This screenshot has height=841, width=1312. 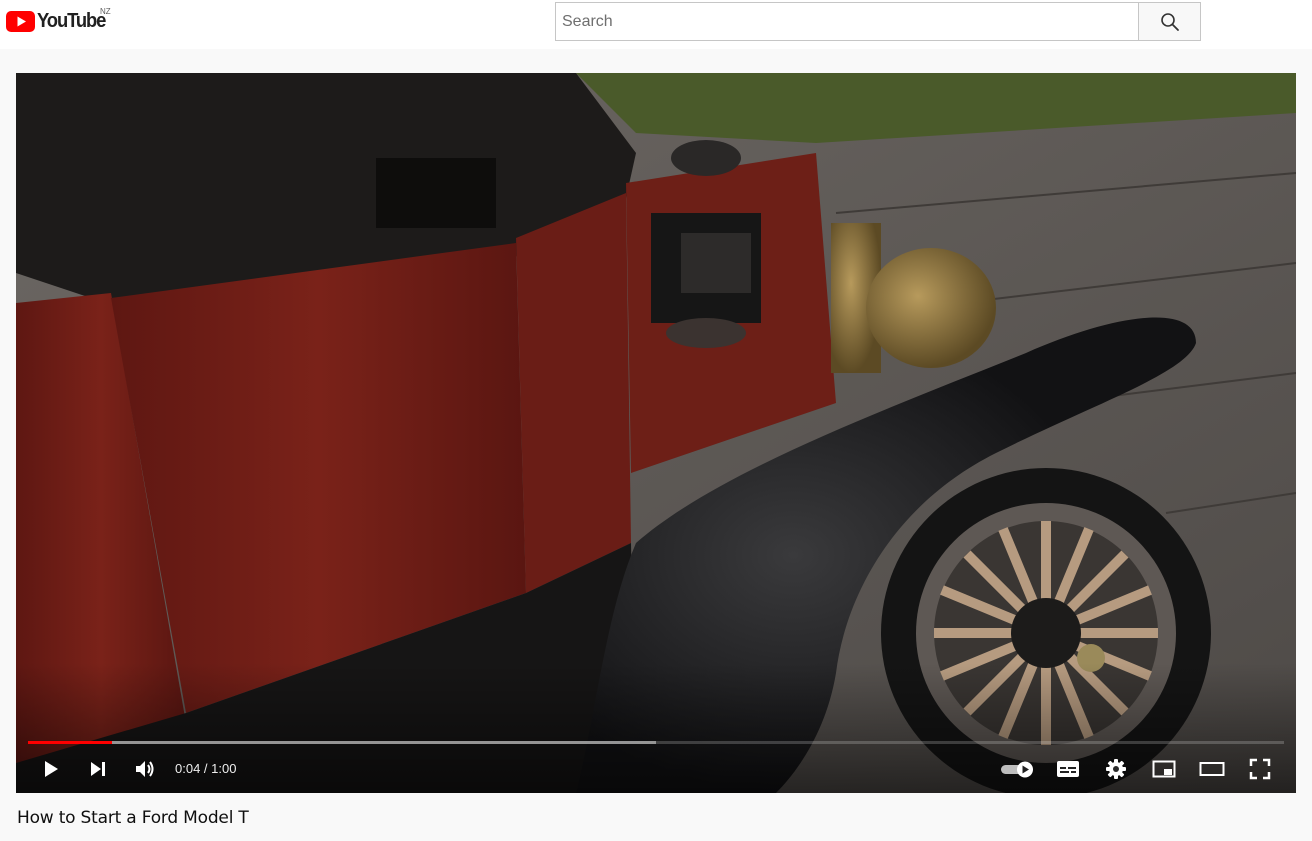 I want to click on youtube-play-logo-icon, so click(x=20, y=21).